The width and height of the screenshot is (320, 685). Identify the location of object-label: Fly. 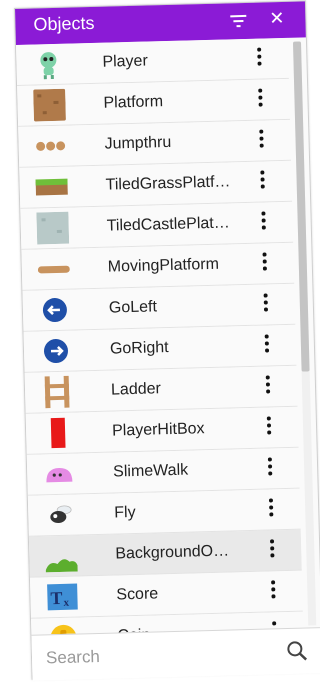
(125, 512).